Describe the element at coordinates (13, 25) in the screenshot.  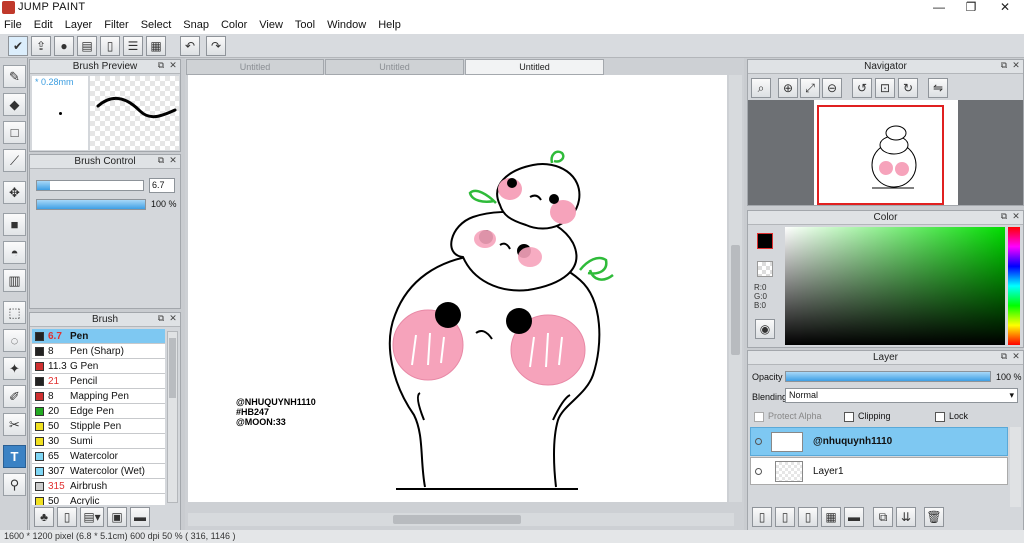
I see `menu-file: File` at that location.